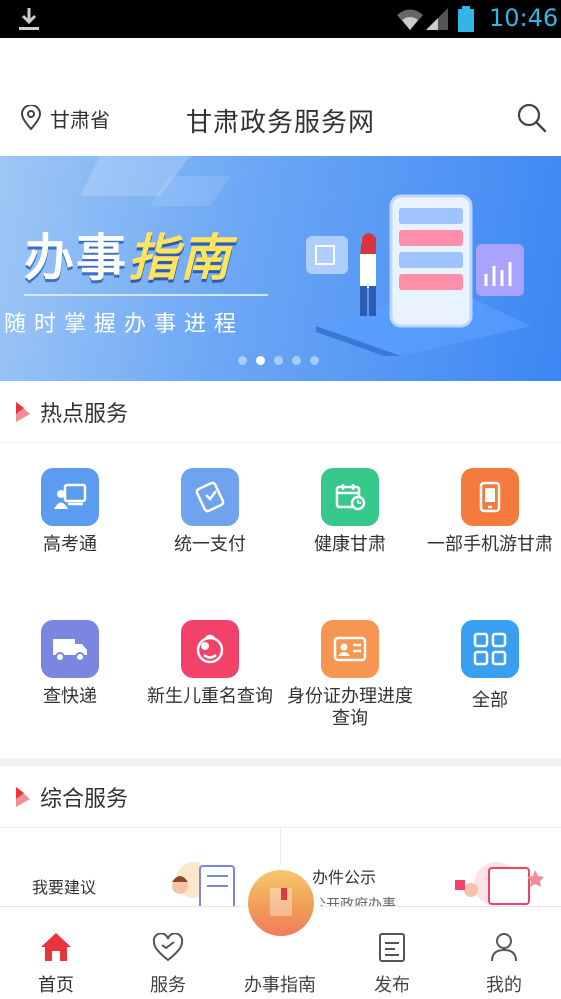  Describe the element at coordinates (350, 649) in the screenshot. I see `id-card-icon` at that location.